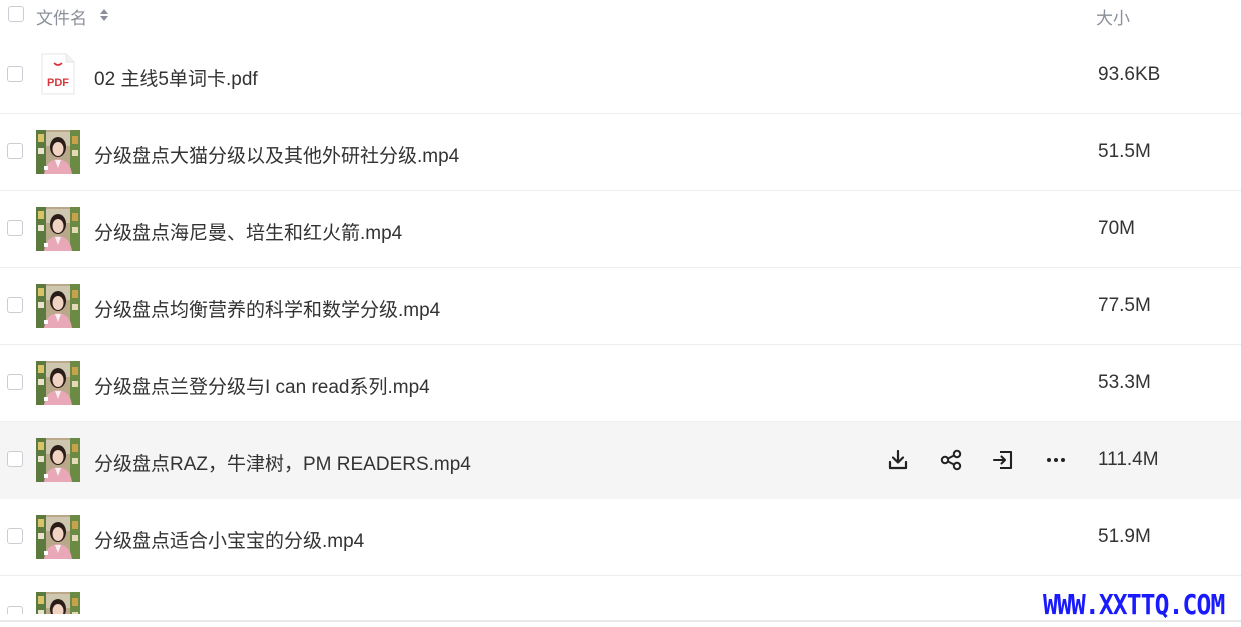 This screenshot has height=627, width=1241. I want to click on file-size: 93.6KB, so click(1129, 74).